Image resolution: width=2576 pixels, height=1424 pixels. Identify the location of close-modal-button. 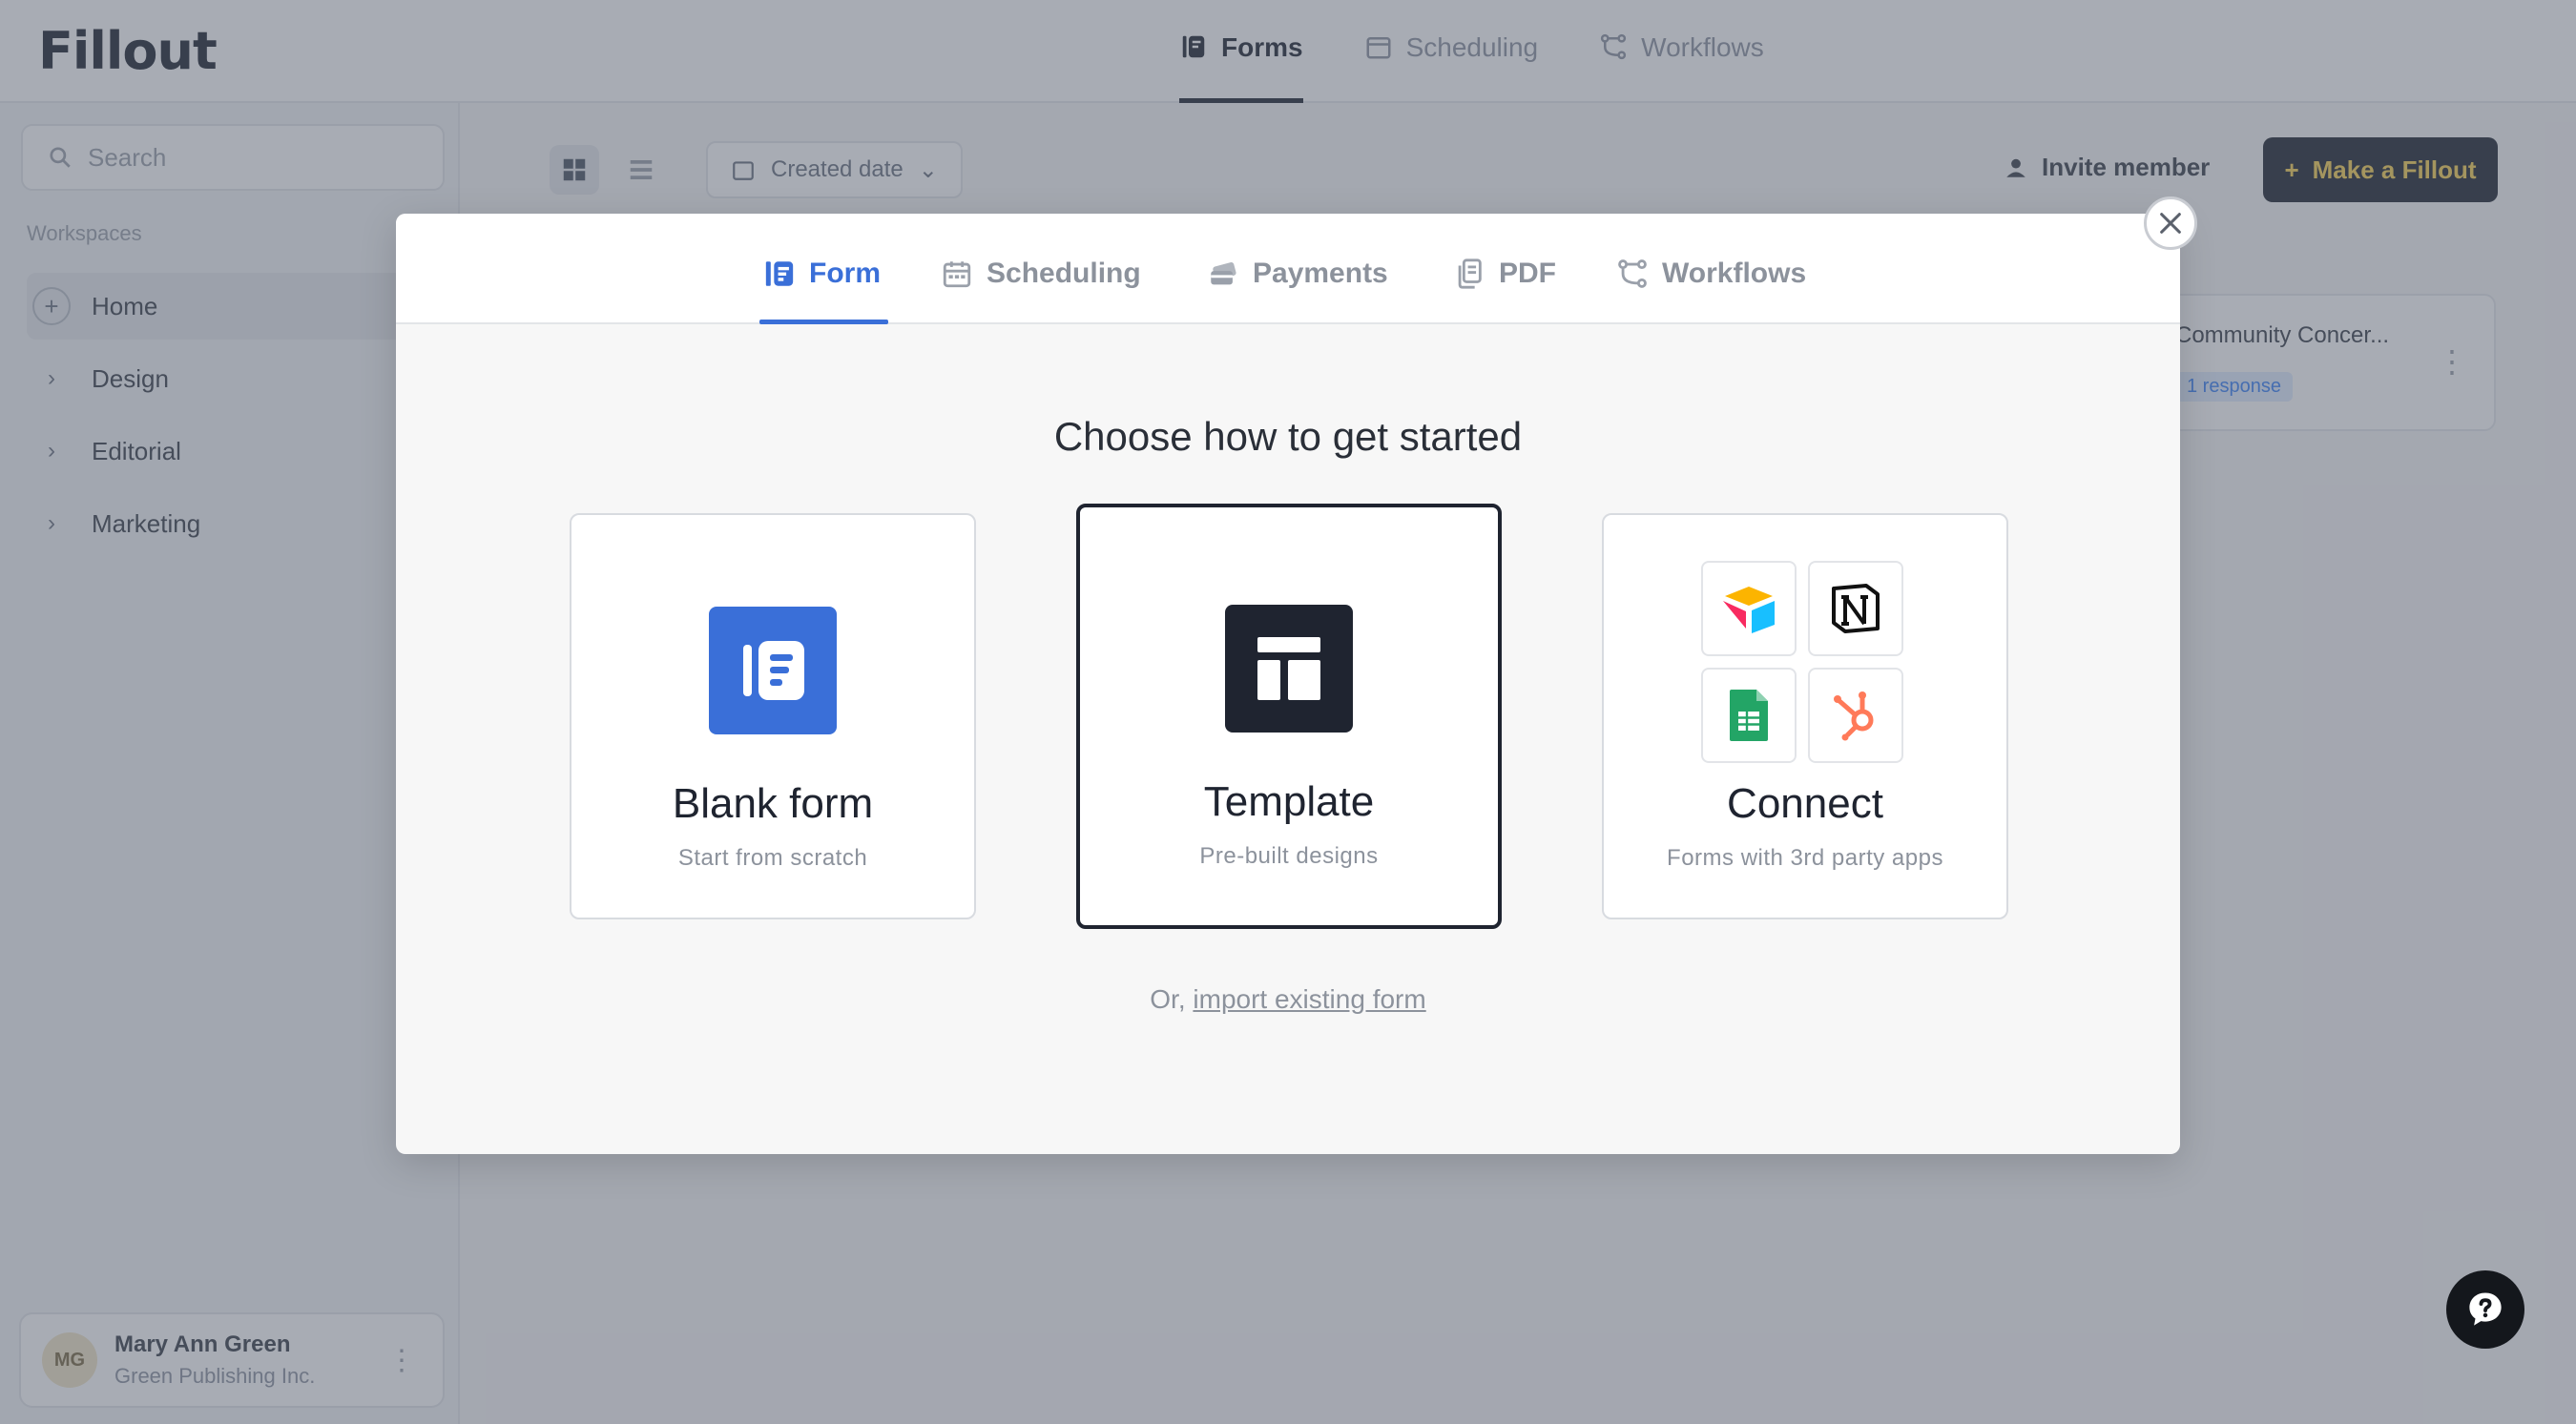
(2170, 223).